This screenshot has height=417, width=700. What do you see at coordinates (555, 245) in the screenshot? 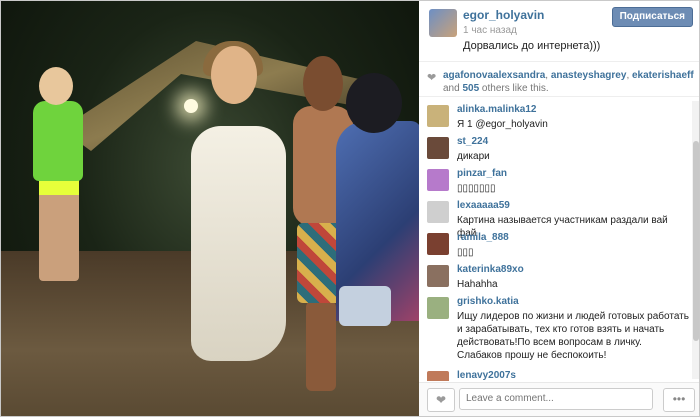
I see `comment-item: ramila_888 ▯▯▯` at bounding box center [555, 245].